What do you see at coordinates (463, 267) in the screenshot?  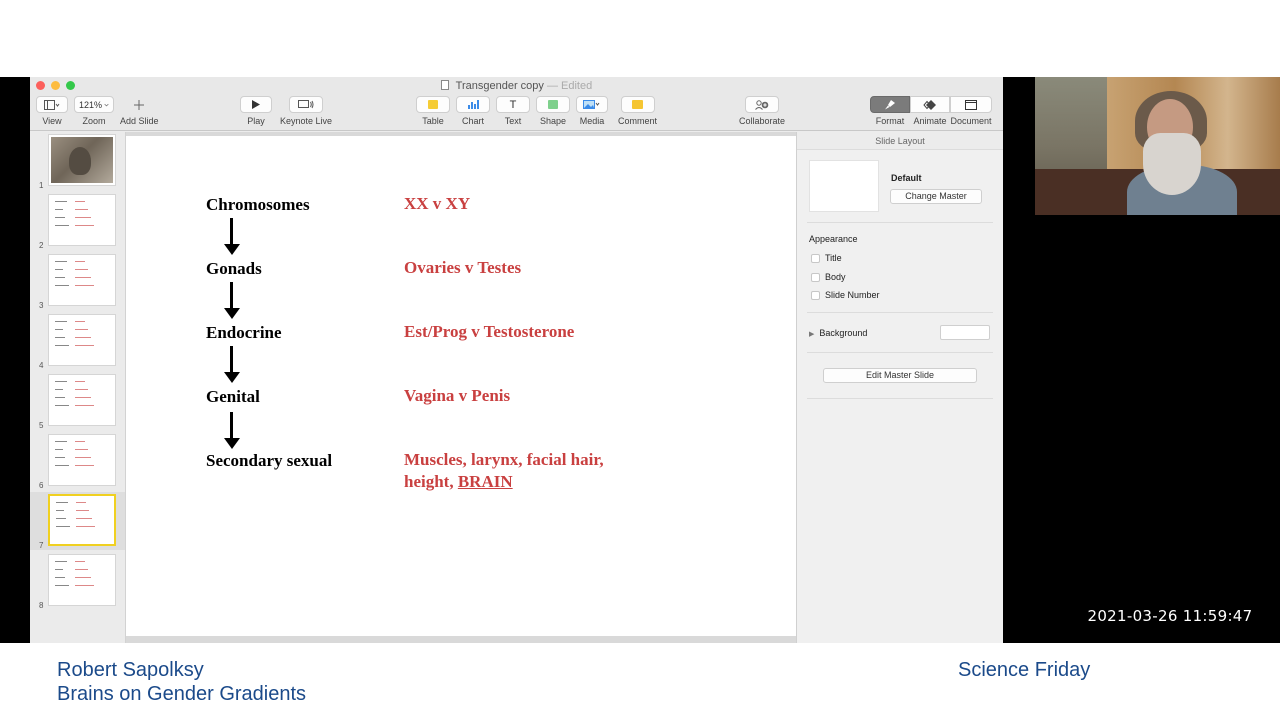 I see `stage-value: Ovaries v Testes` at bounding box center [463, 267].